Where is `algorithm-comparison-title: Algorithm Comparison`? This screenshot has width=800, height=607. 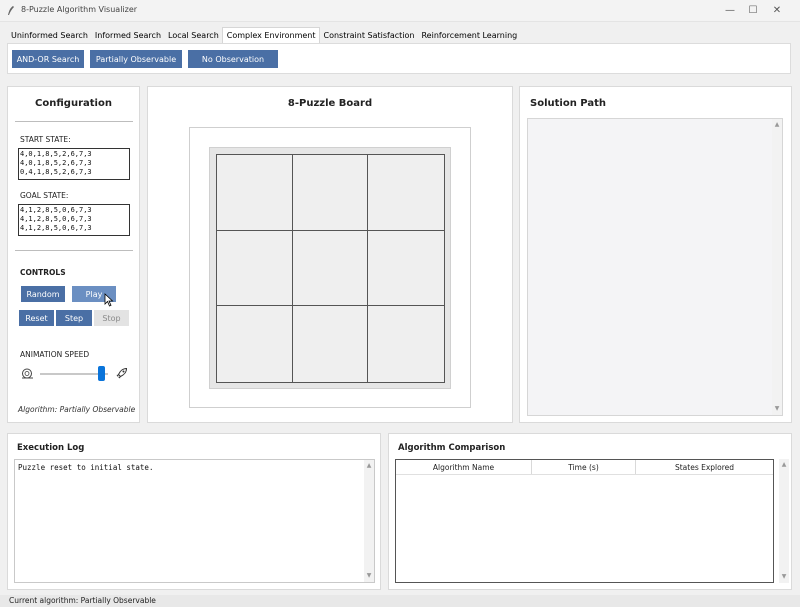
algorithm-comparison-title: Algorithm Comparison is located at coordinates (452, 448).